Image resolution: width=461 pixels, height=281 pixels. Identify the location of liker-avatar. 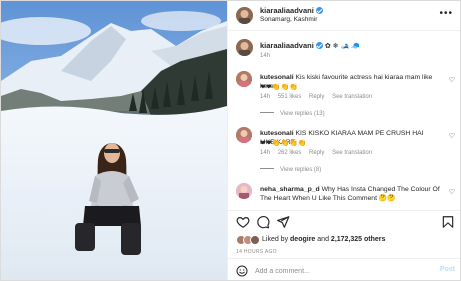
(255, 240).